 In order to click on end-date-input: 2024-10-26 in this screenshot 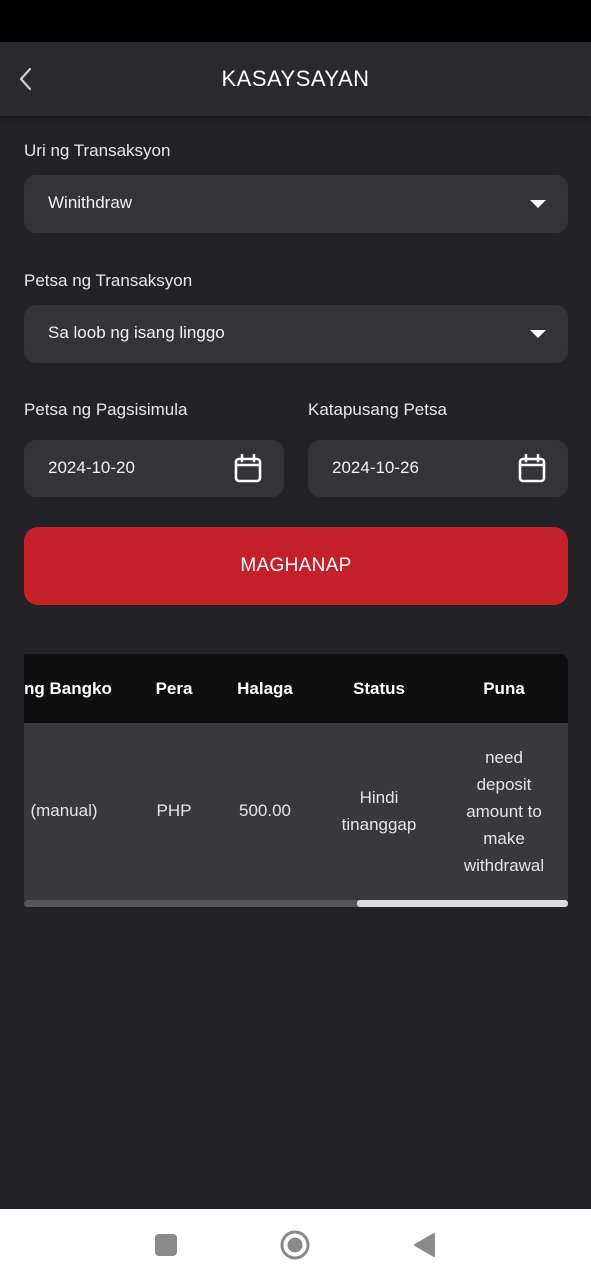, I will do `click(438, 468)`.